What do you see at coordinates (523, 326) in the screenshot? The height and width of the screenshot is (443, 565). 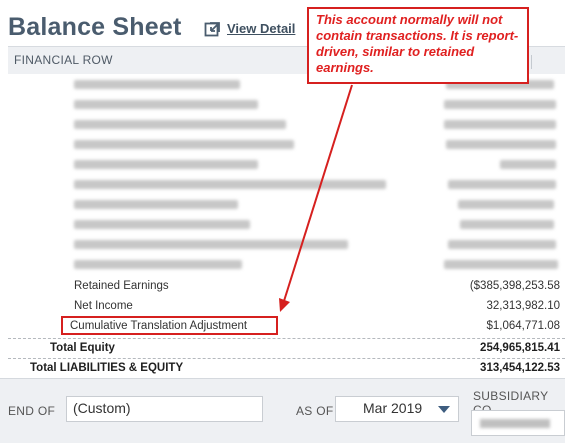 I see `row-amount-cumulative-translation-adjustment: $1,064,771.08` at bounding box center [523, 326].